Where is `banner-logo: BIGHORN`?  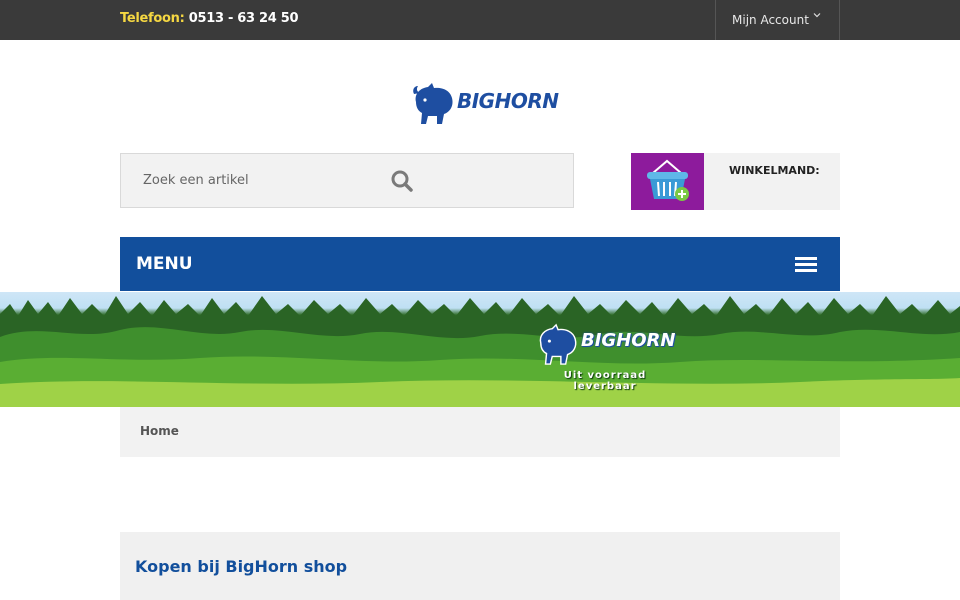 banner-logo: BIGHORN is located at coordinates (605, 344).